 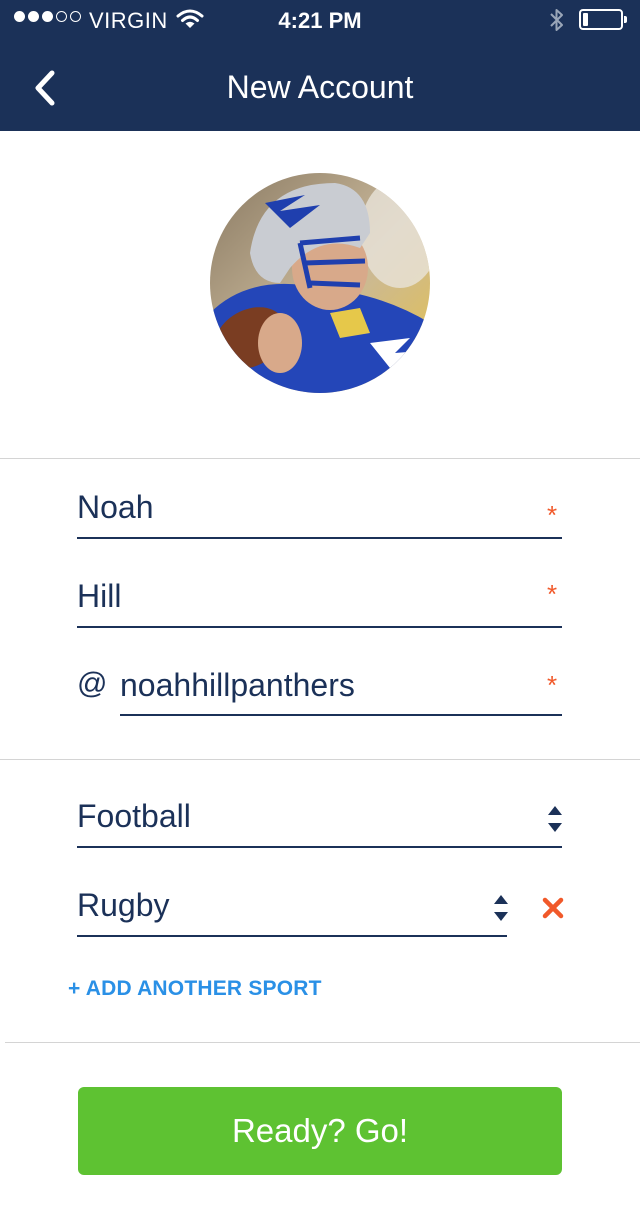 I want to click on remove-sport-icon, so click(x=553, y=908).